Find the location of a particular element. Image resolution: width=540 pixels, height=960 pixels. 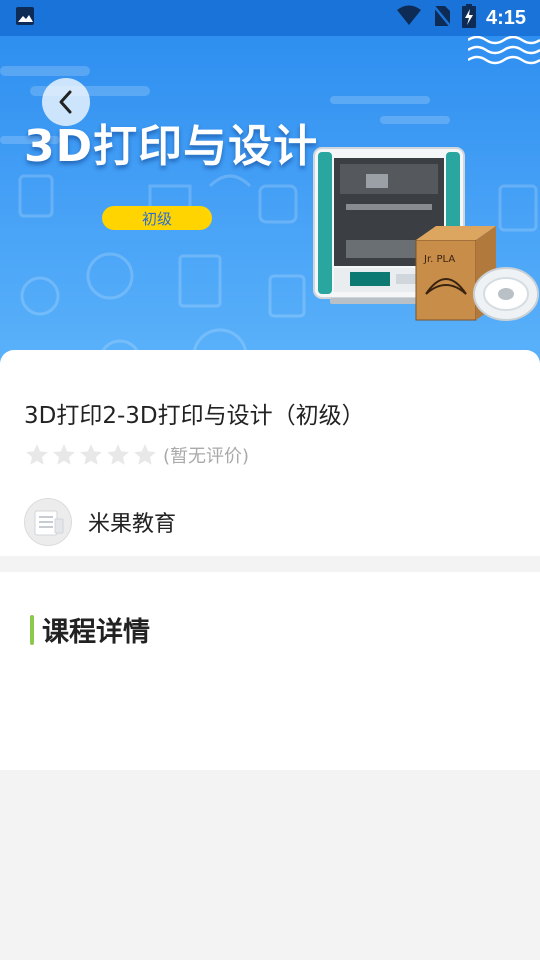

status-time: 4:15 is located at coordinates (505, 17).